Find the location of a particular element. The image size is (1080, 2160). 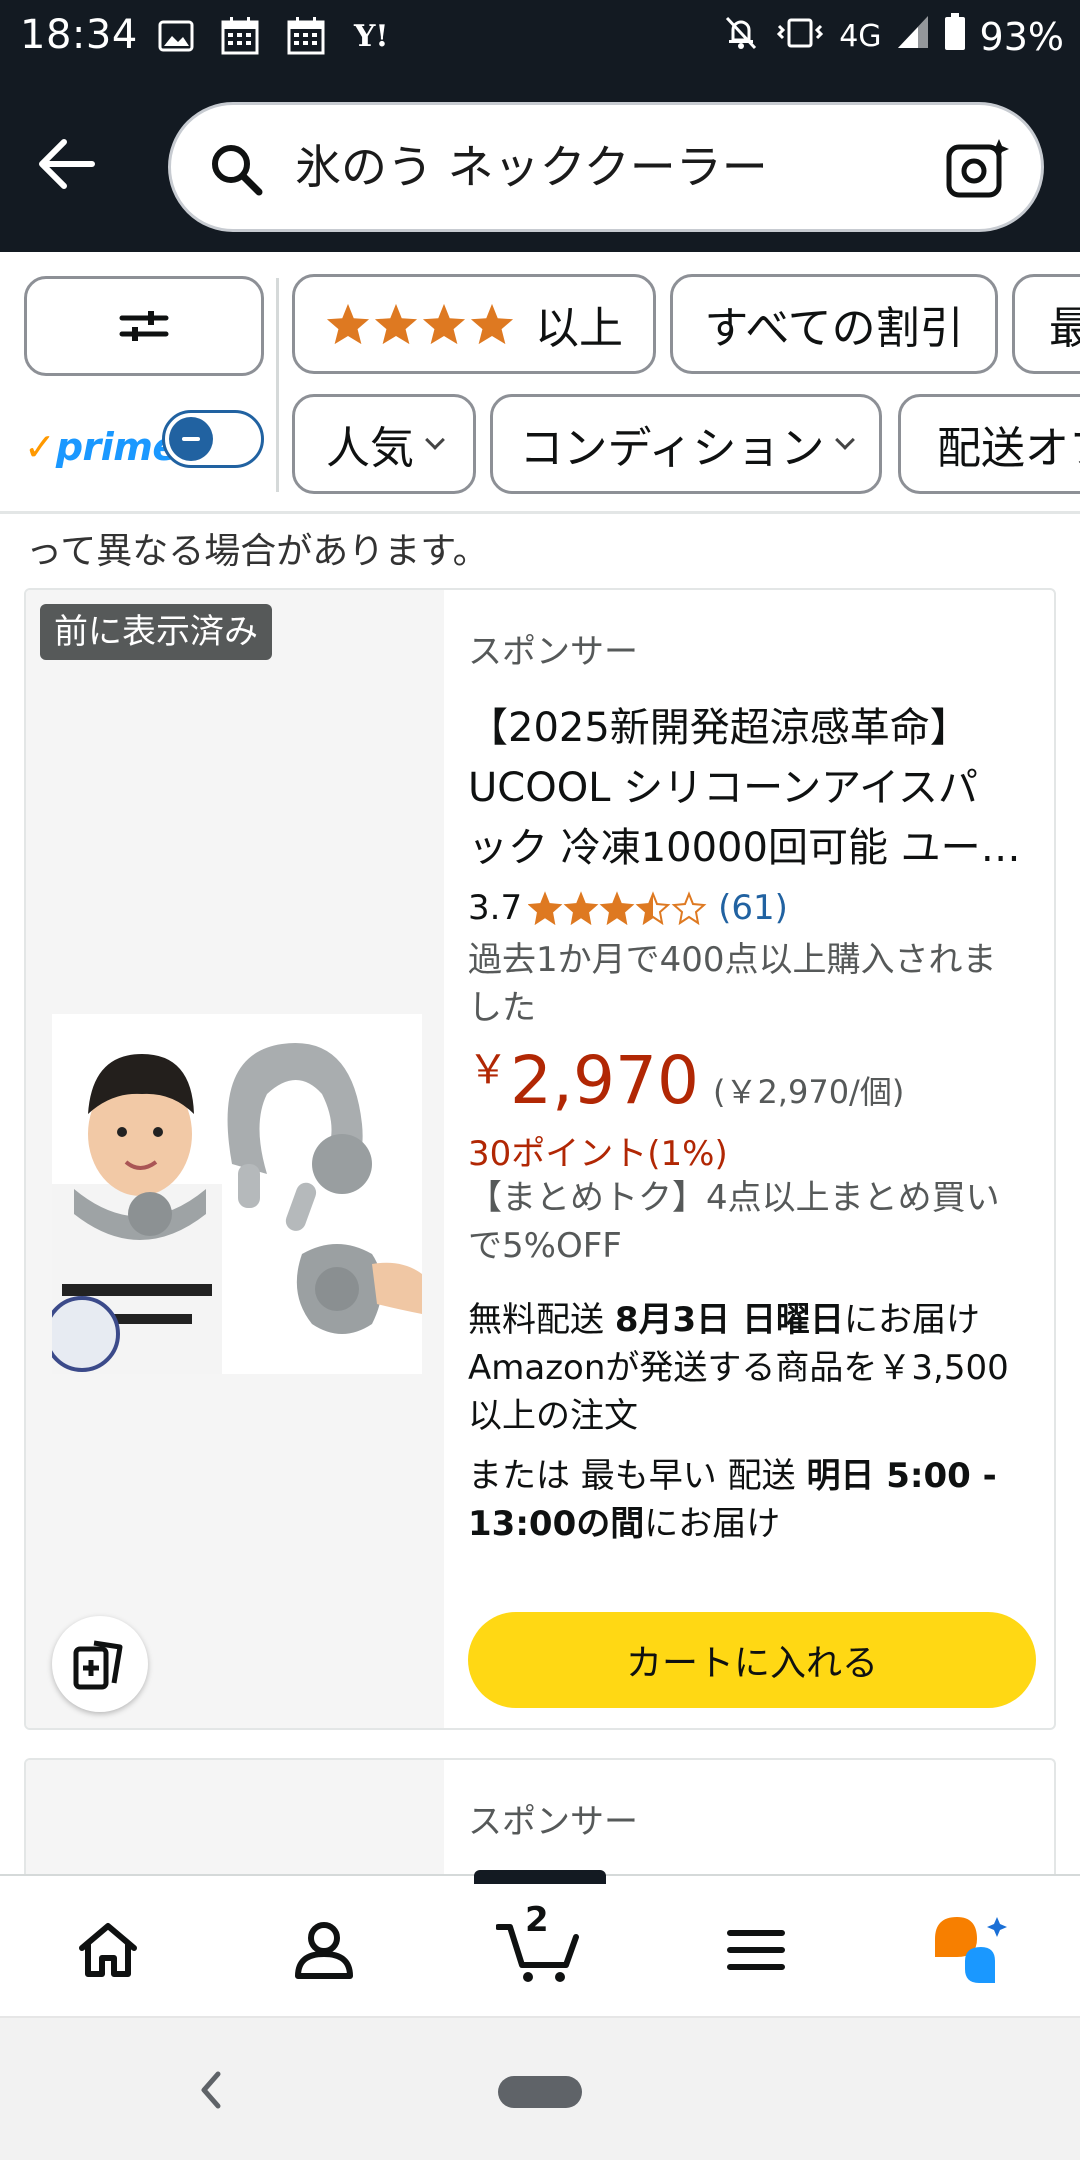

price-amount: 2,970 is located at coordinates (604, 1080).